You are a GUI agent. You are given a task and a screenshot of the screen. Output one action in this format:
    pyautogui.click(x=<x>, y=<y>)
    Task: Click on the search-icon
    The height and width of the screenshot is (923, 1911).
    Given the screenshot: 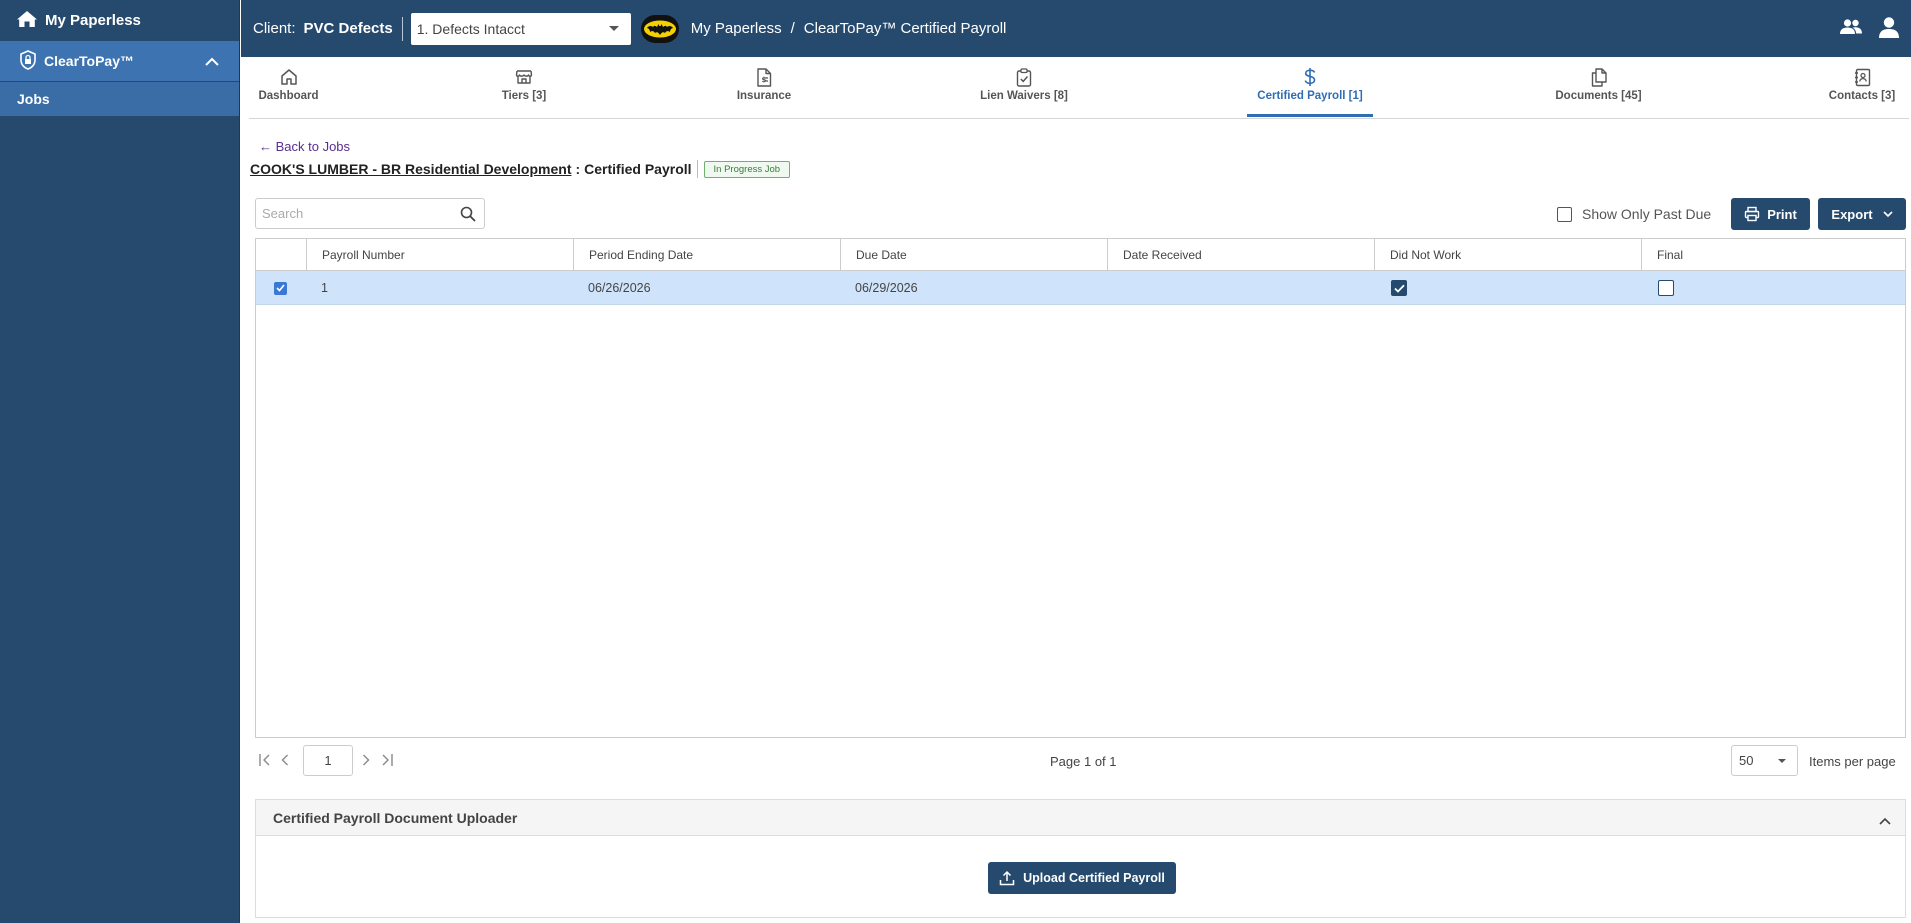 What is the action you would take?
    pyautogui.click(x=468, y=215)
    